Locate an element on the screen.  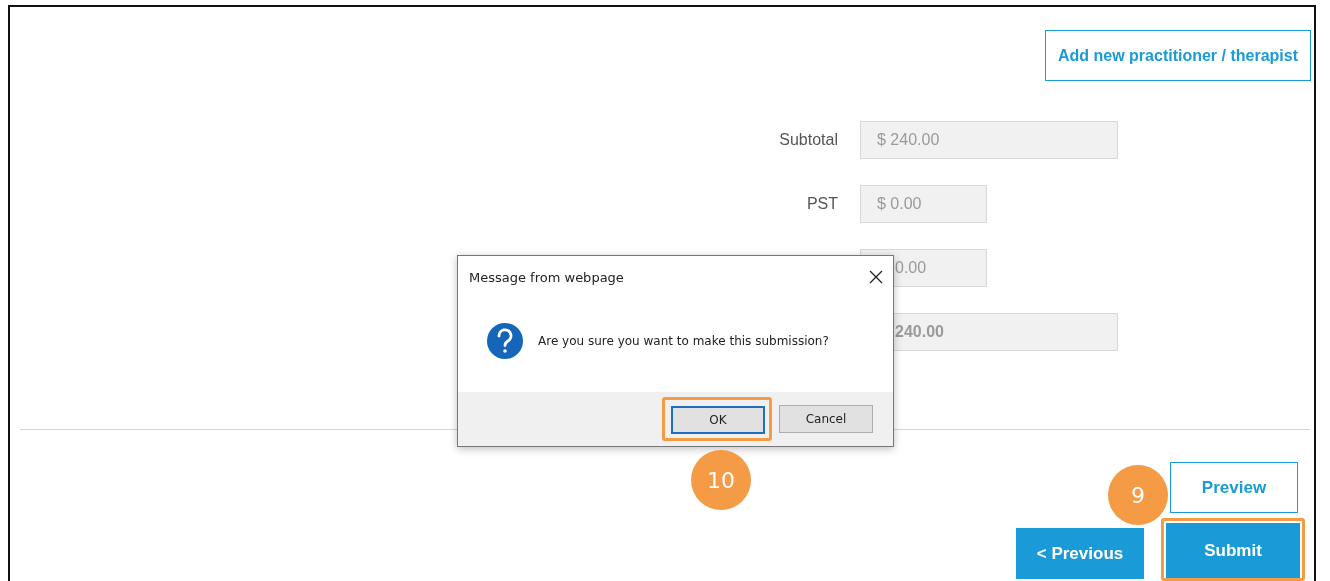
dialog-button: OK is located at coordinates (718, 420).